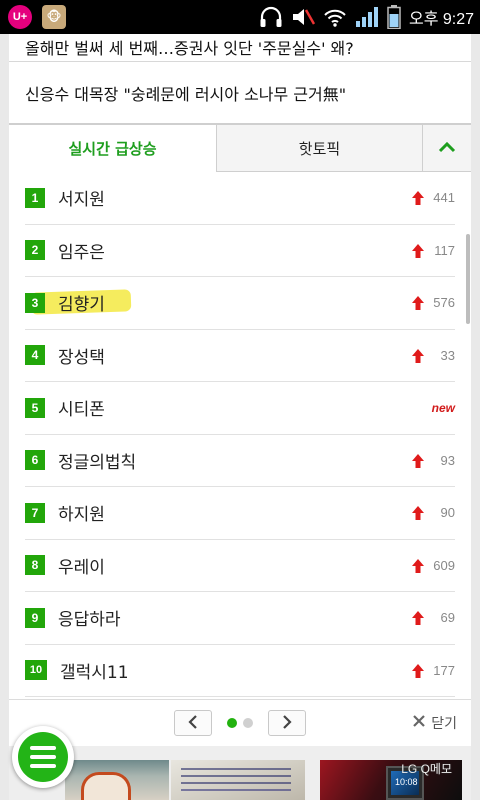 The image size is (480, 800). Describe the element at coordinates (54, 17) in the screenshot. I see `app-notification-icon: 🐵` at that location.